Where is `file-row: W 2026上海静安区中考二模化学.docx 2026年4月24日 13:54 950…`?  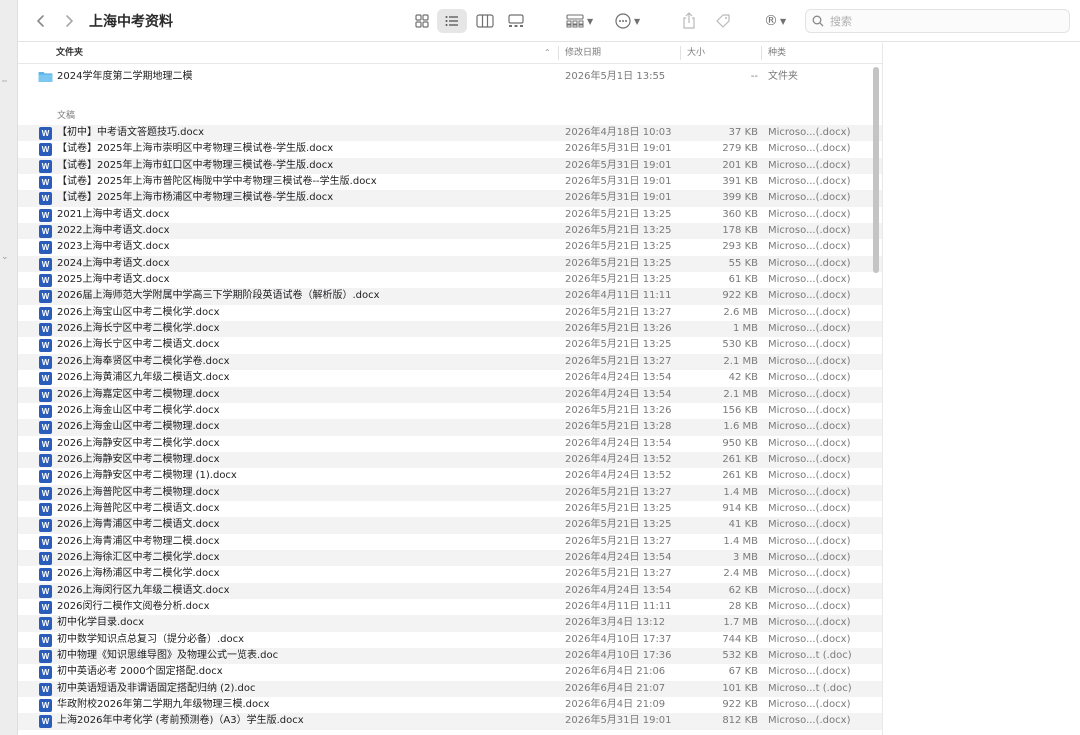 file-row: W 2026上海静安区中考二模化学.docx 2026年4月24日 13:54 950… is located at coordinates (450, 444).